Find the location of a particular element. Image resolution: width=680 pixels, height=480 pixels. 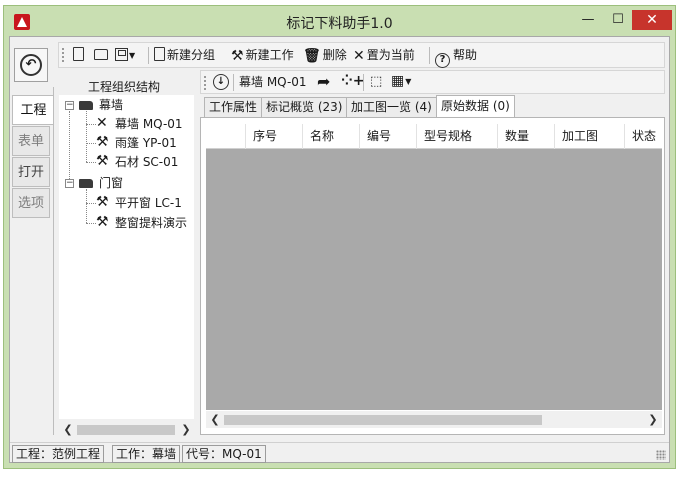

tree-header: 工程组织结构 is located at coordinates (124, 87).